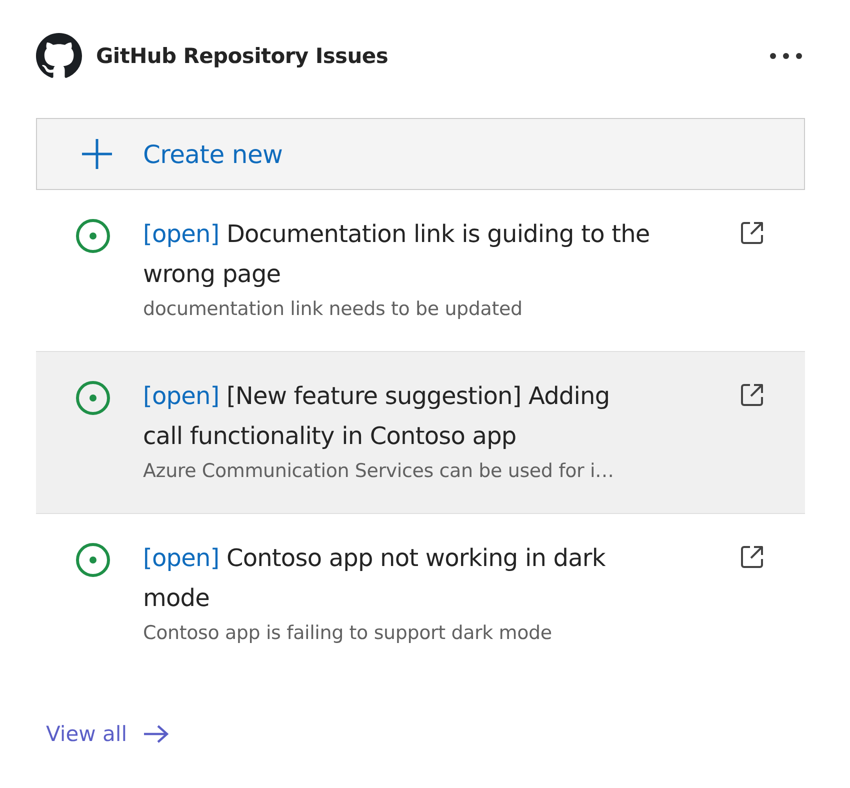 Image resolution: width=850 pixels, height=788 pixels. I want to click on issue-title: [open] Contoso app not working in dark mode, so click(374, 578).